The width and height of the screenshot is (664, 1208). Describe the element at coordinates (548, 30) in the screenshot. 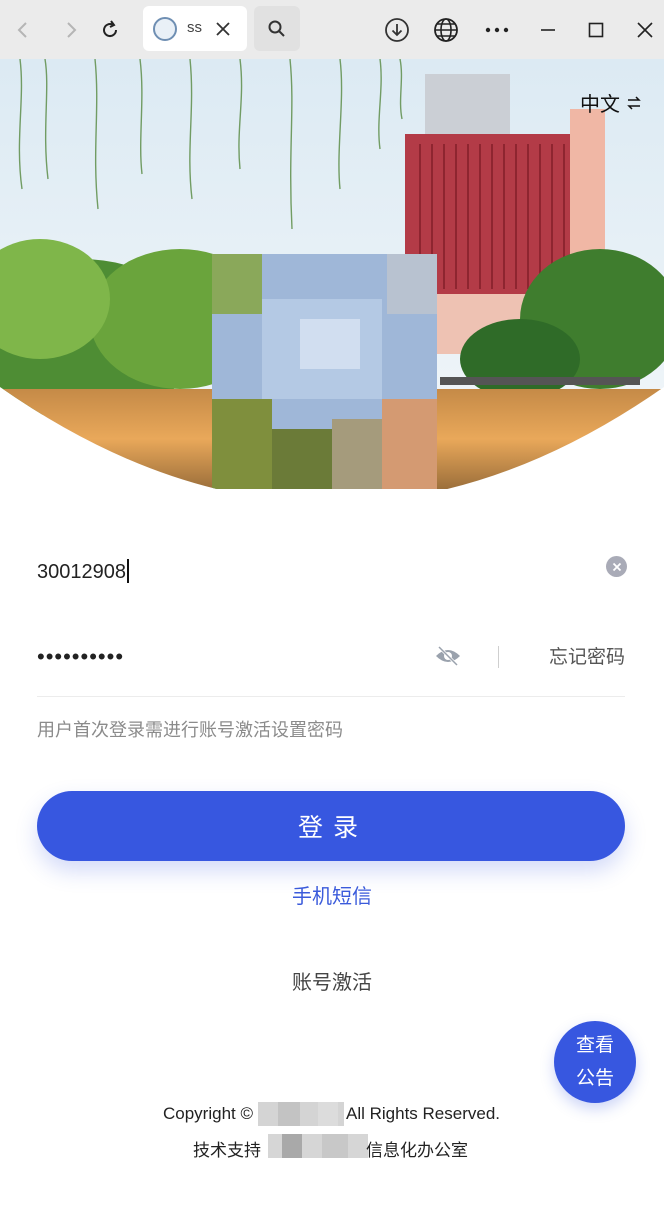

I see `minimize-icon` at that location.